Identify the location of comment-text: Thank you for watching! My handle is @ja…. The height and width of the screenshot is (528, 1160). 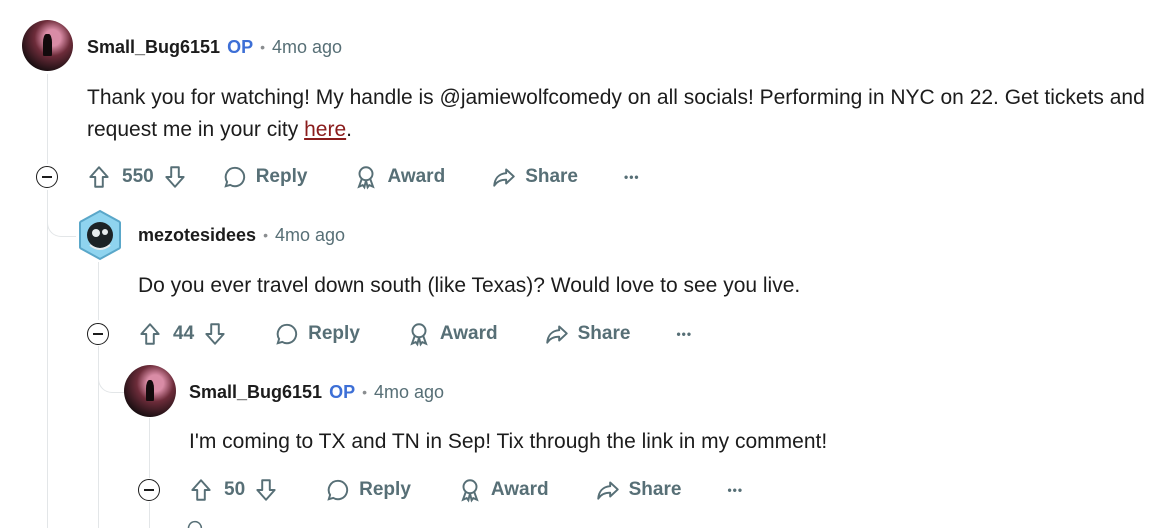
(616, 113).